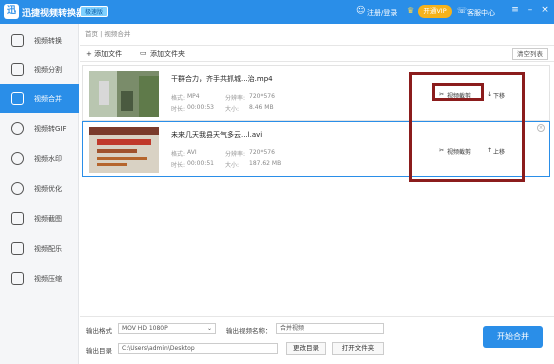 This screenshot has height=364, width=554. I want to click on screenshot-icon, so click(17, 218).